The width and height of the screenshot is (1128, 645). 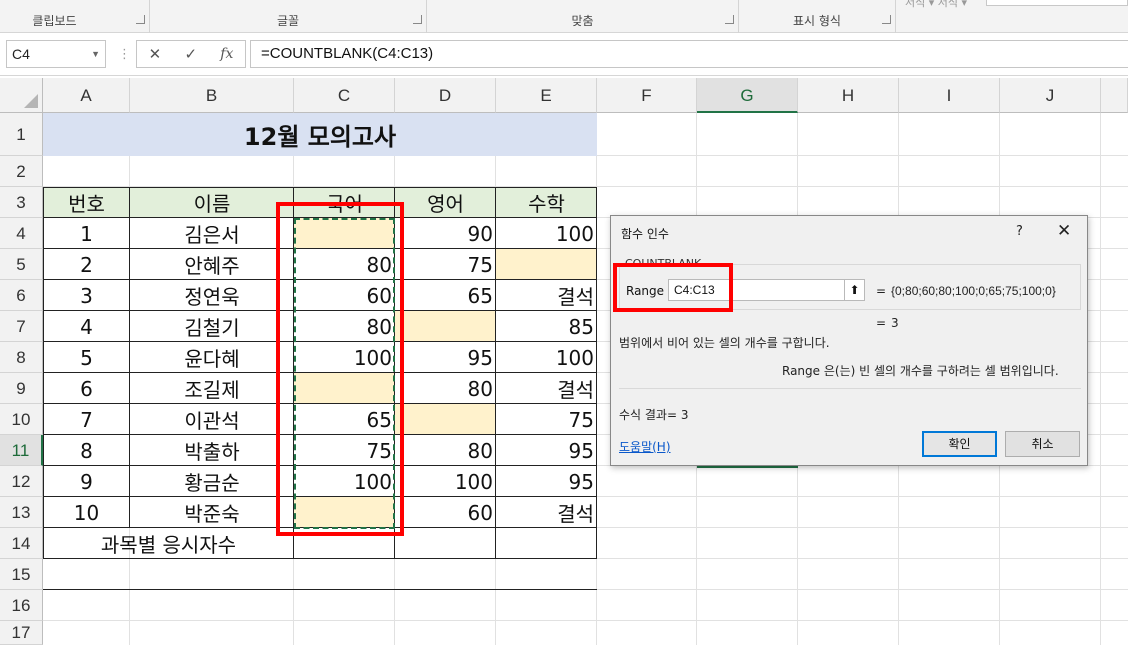 What do you see at coordinates (445, 202) in the screenshot?
I see `header-cell-english: 영어` at bounding box center [445, 202].